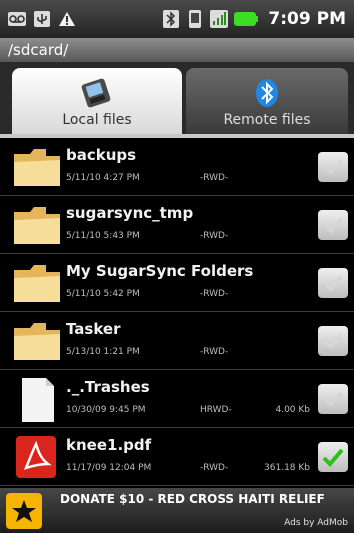  Describe the element at coordinates (109, 445) in the screenshot. I see `file-name: knee1.pdf` at that location.